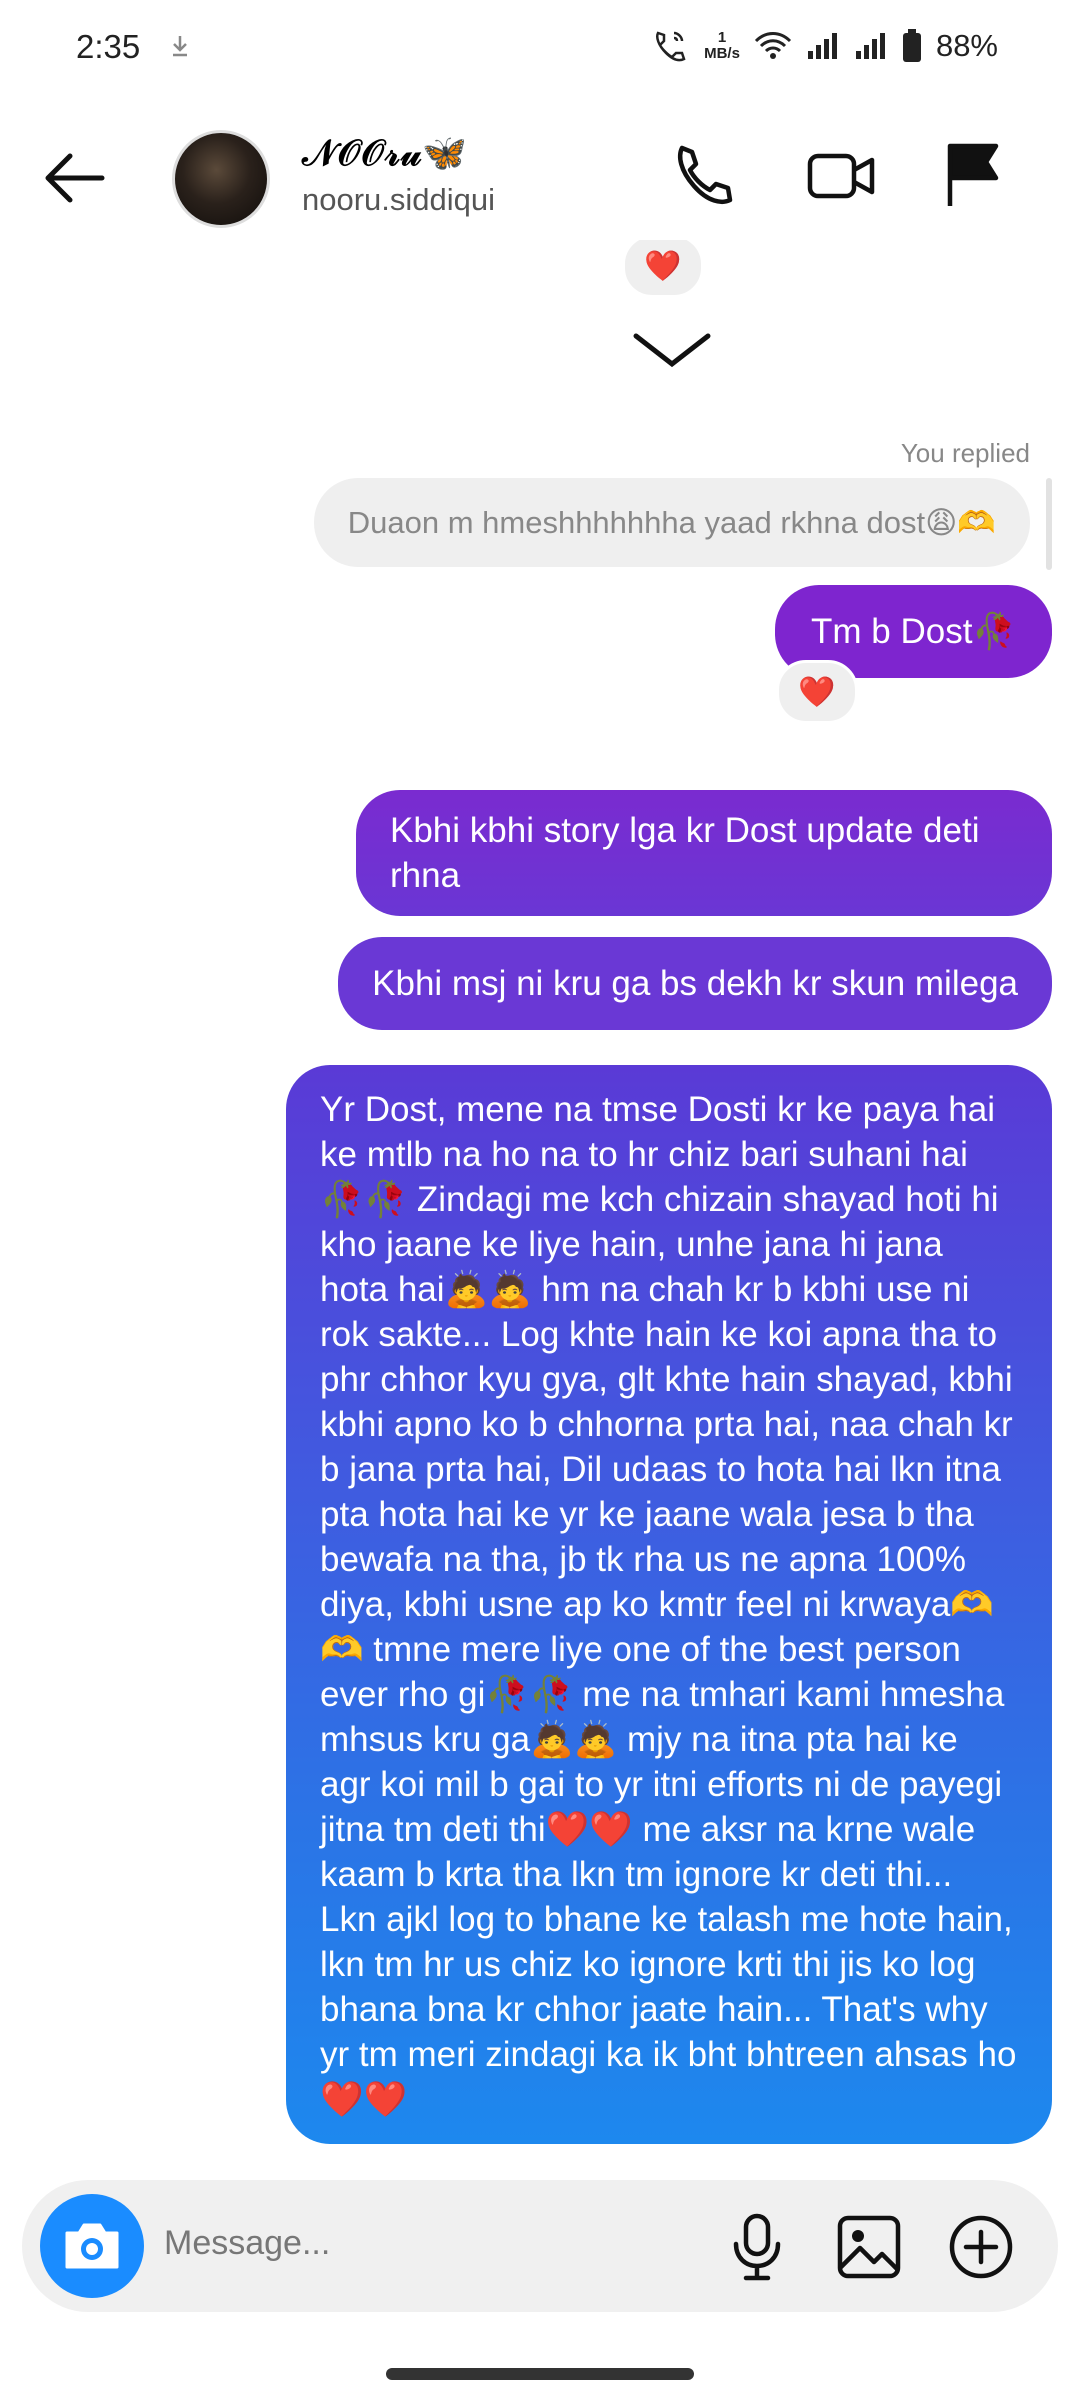  Describe the element at coordinates (221, 179) in the screenshot. I see `avatar` at that location.